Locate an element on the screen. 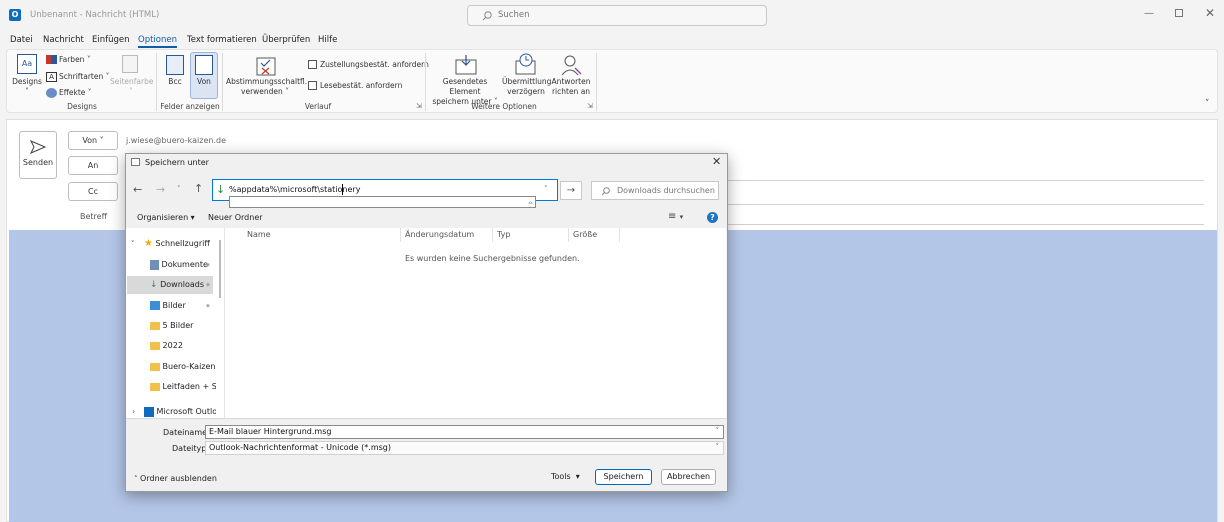 The width and height of the screenshot is (1224, 522). antworten-label-1: Antworten is located at coordinates (571, 81).